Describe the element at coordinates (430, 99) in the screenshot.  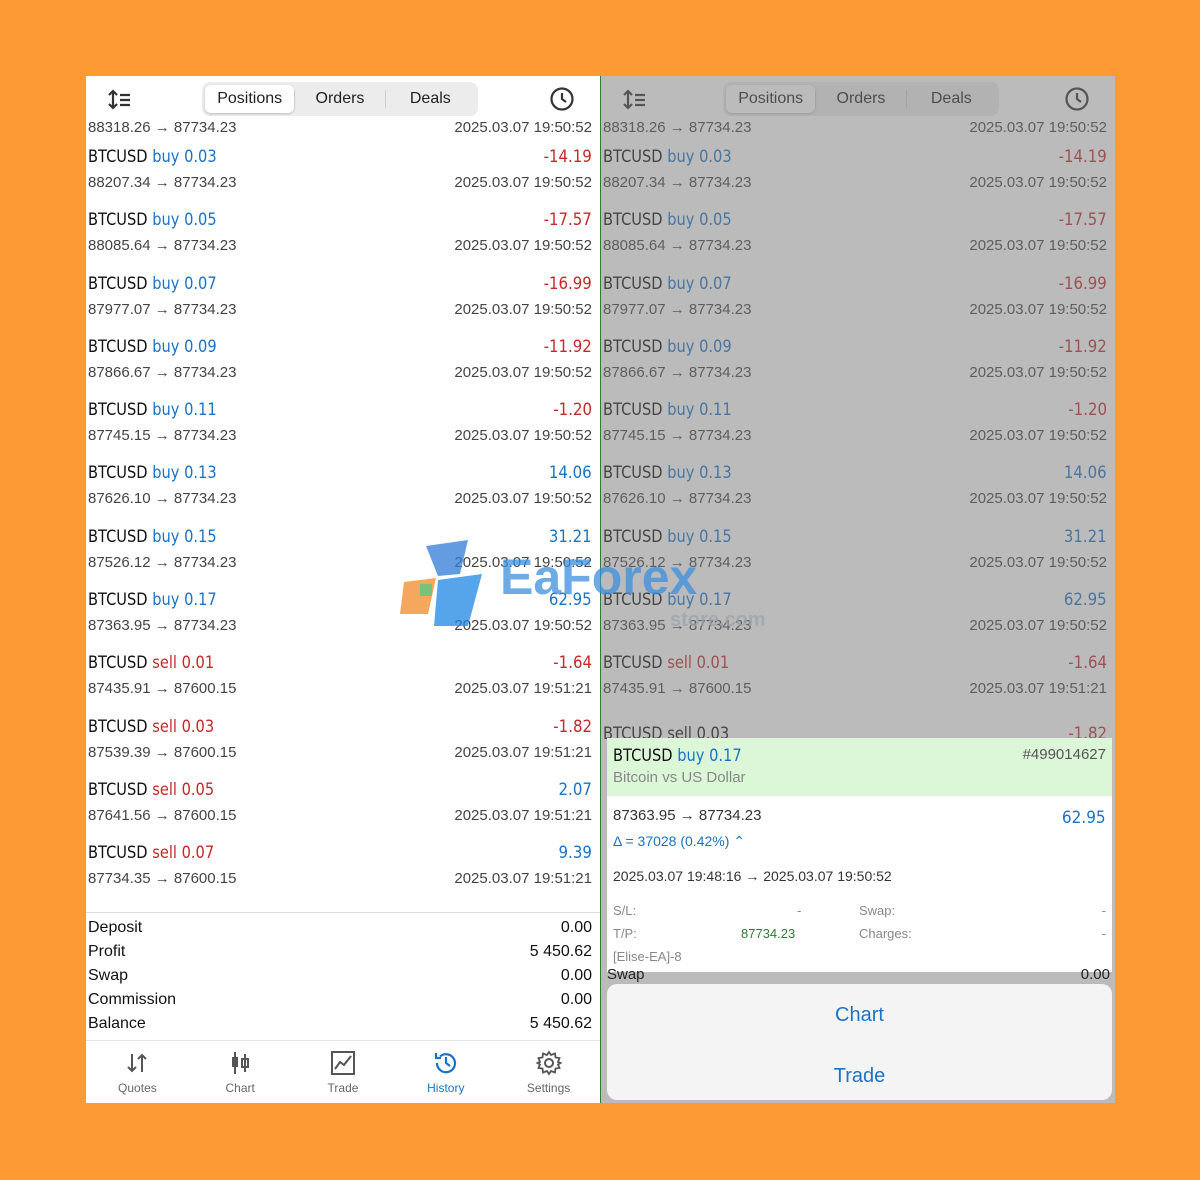
I see `tab-deals: Deals` at that location.